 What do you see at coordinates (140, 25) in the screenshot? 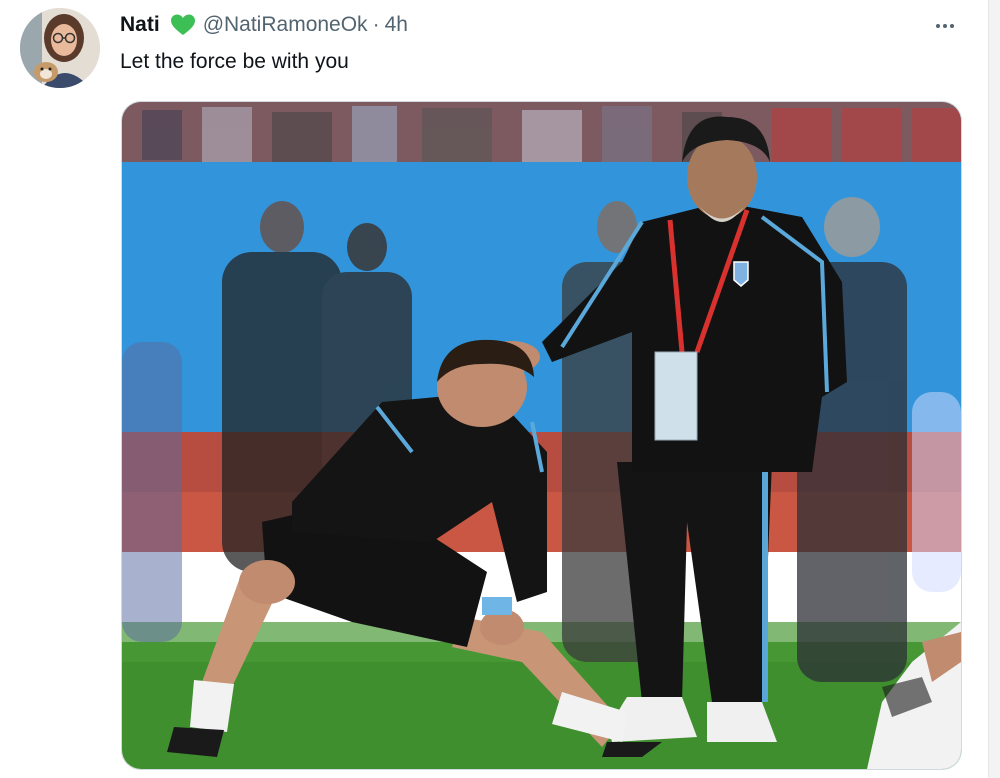
I see `author-name: Nati` at bounding box center [140, 25].